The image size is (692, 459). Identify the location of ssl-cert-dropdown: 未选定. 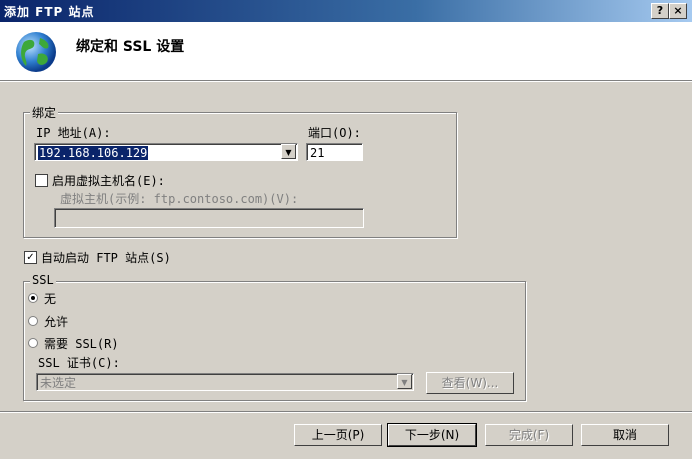
(225, 382).